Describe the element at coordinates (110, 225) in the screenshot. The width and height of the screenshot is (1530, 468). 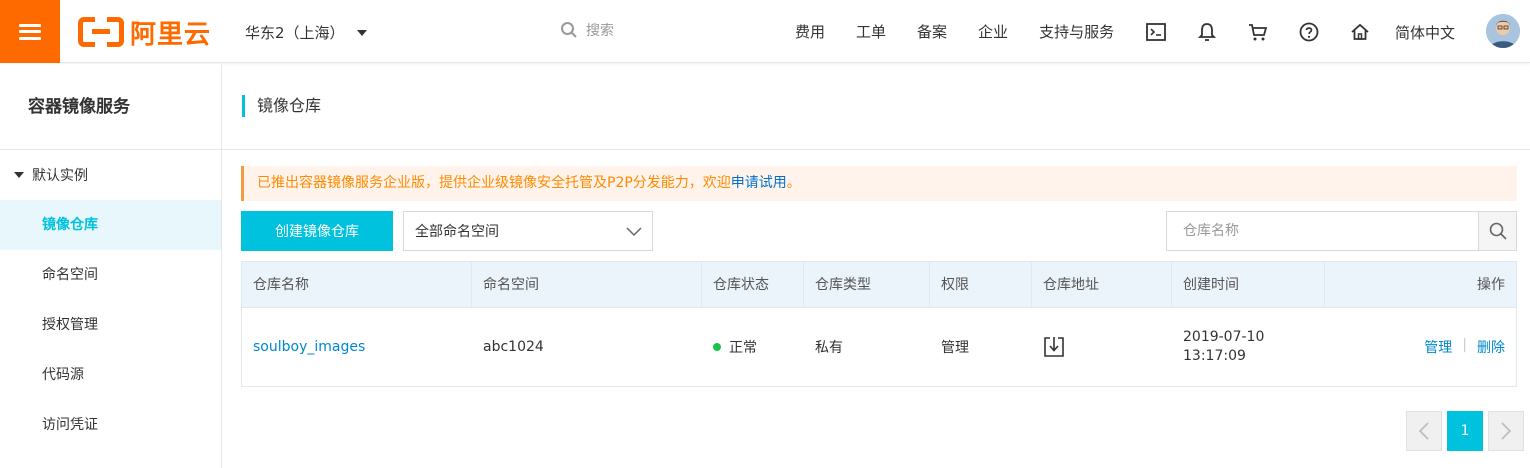
I see `sidebar-item-repositories: 镜像仓库` at that location.